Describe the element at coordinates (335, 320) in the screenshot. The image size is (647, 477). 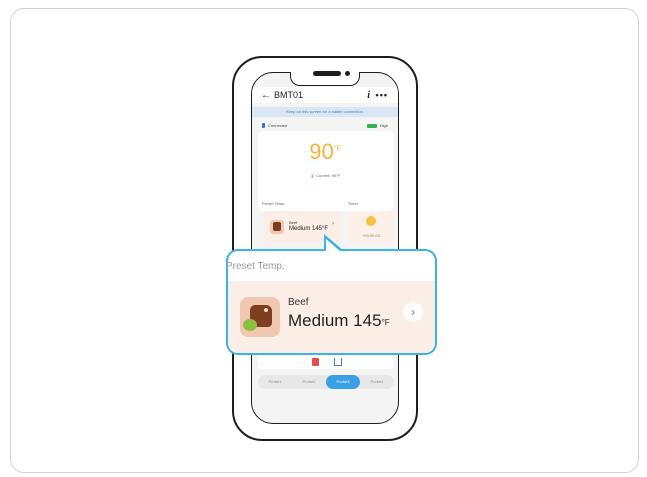
I see `callout-doneness-value: Medium 145` at that location.